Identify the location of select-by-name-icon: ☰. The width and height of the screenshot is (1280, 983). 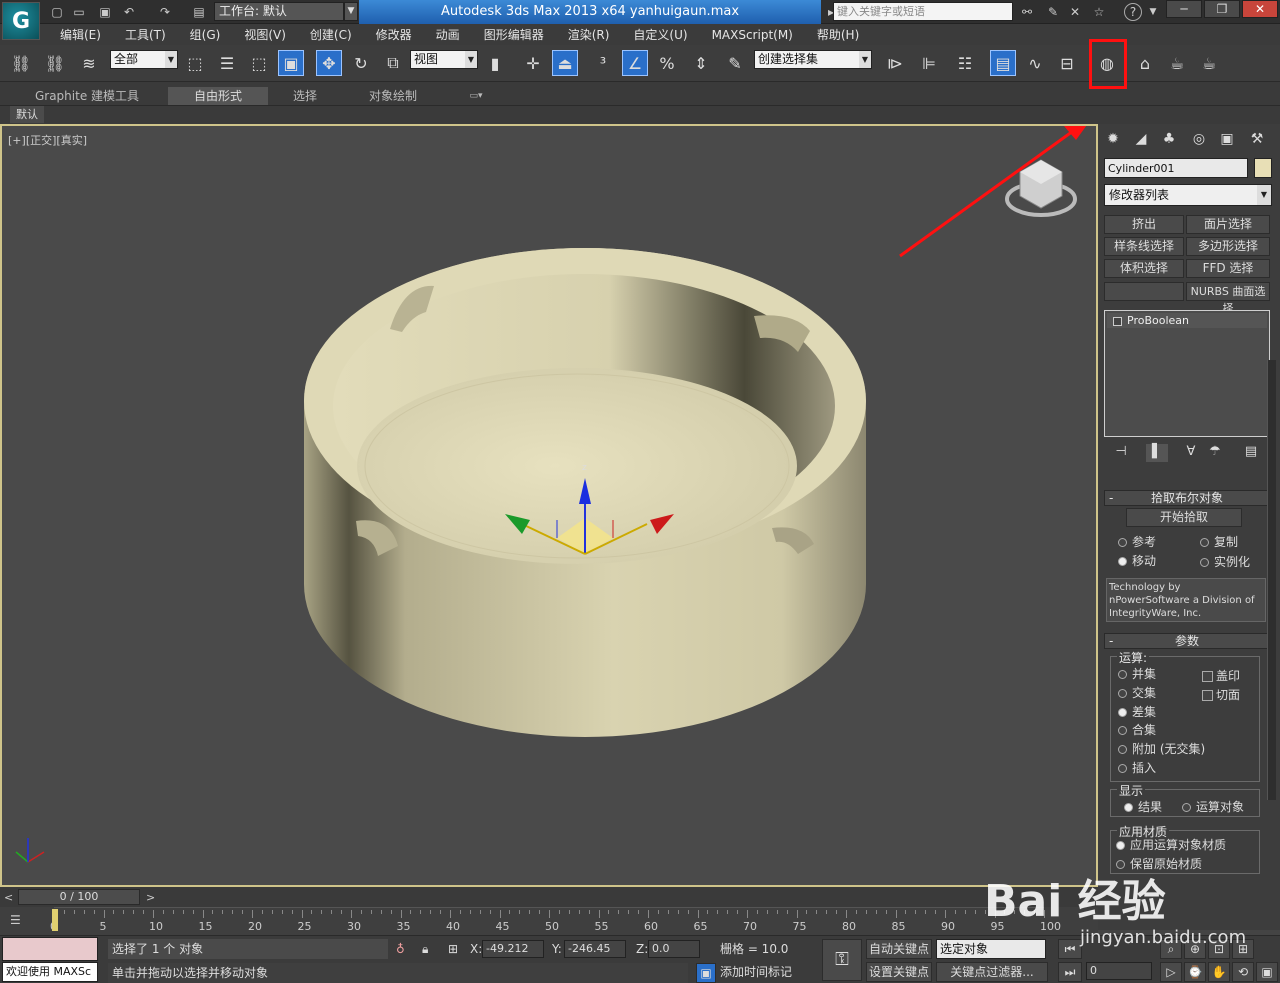
(227, 63).